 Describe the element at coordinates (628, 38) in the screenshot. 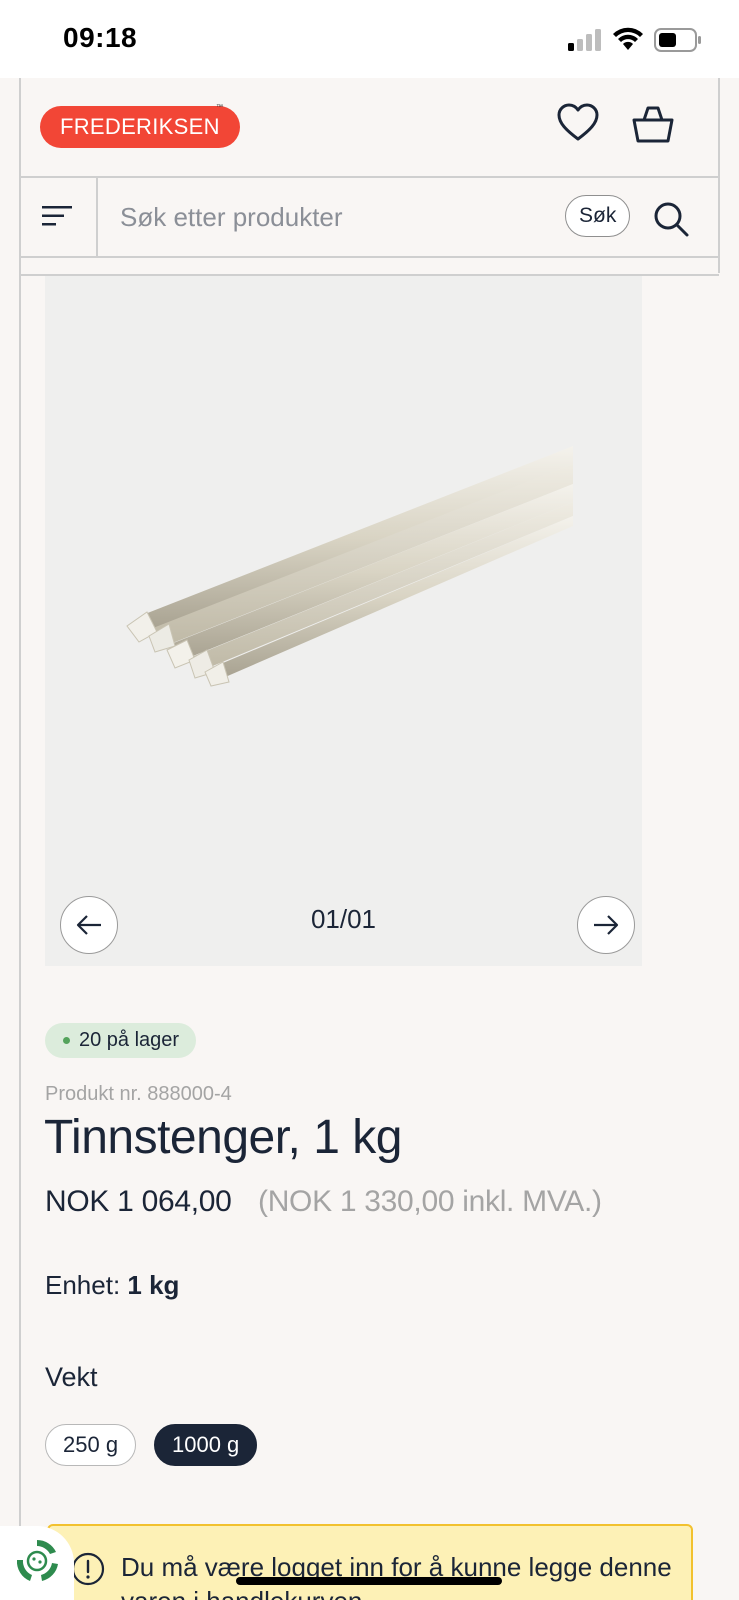

I see `wifi-icon` at that location.